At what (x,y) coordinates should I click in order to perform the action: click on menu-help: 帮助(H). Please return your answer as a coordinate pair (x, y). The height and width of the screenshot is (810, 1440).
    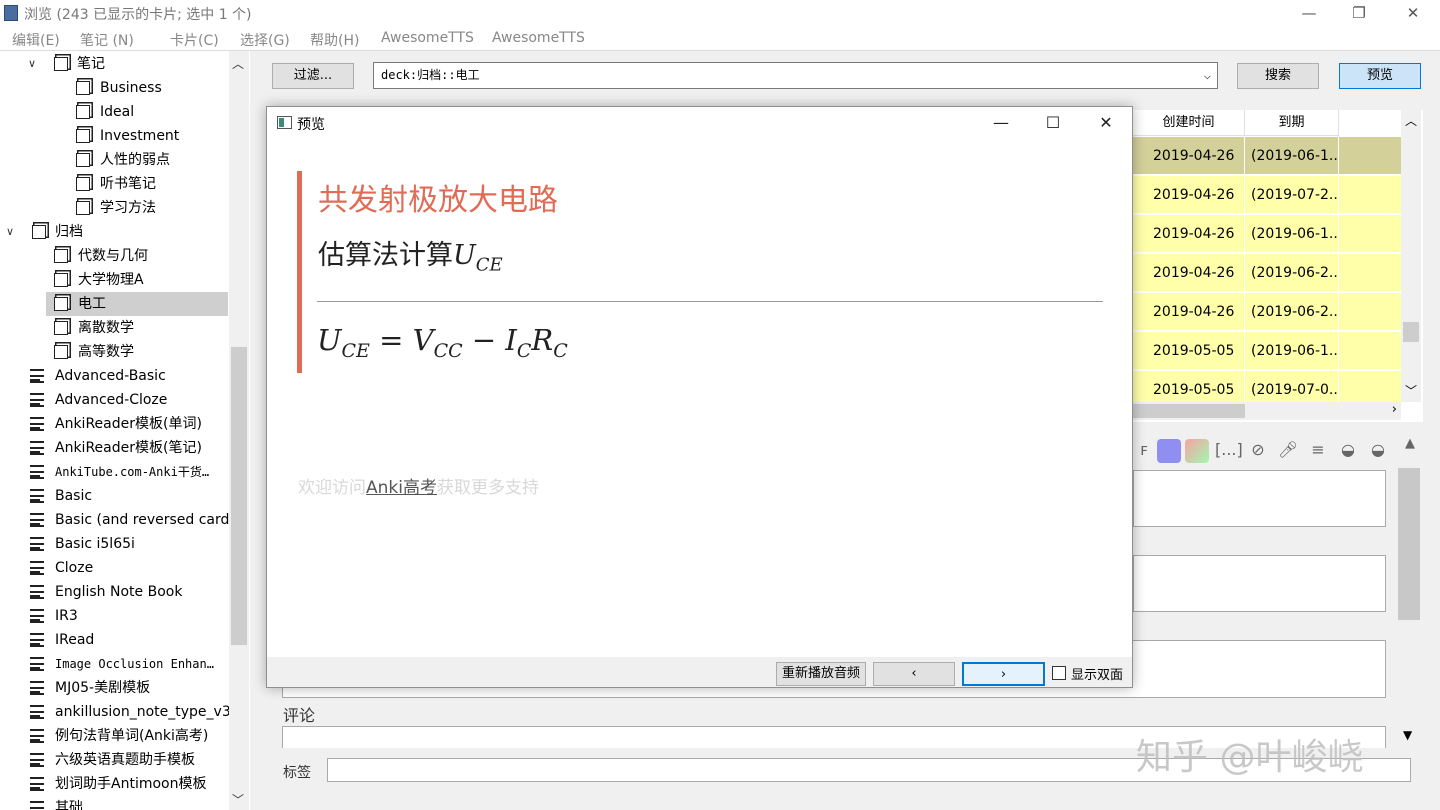
    Looking at the image, I should click on (334, 40).